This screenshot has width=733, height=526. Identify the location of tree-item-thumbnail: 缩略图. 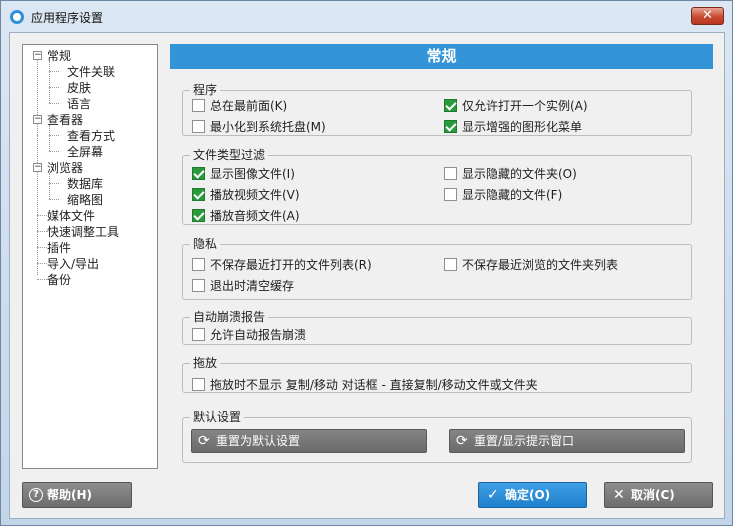
(85, 200).